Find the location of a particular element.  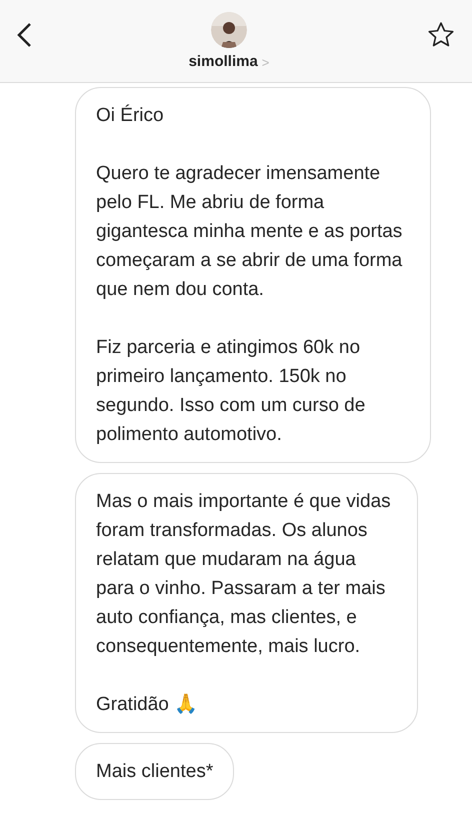

message-text: Gratidão 🙏 is located at coordinates (148, 704).